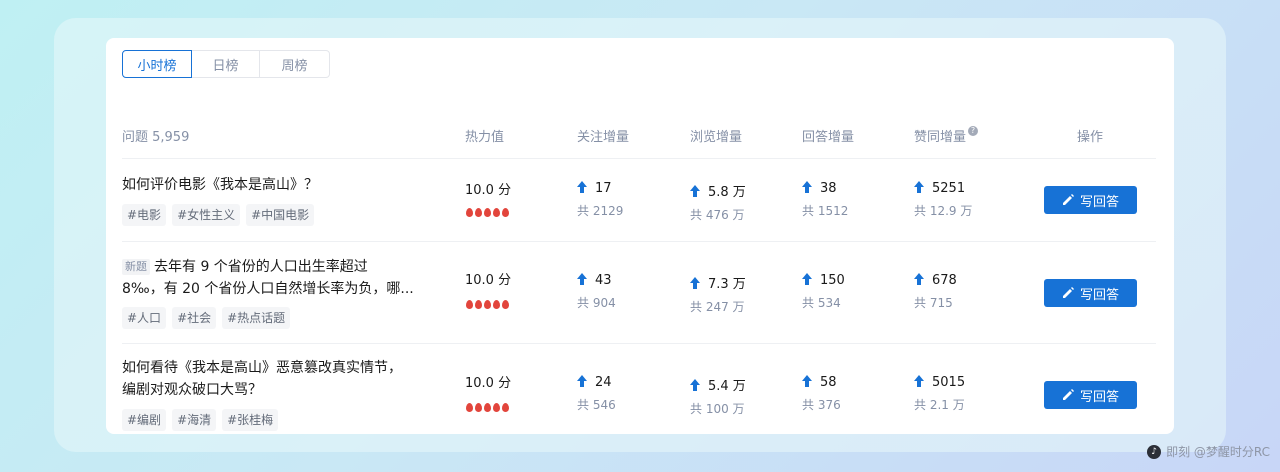 This screenshot has width=1280, height=472. Describe the element at coordinates (272, 185) in the screenshot. I see `question-title: 如何评价电影《我本是高山》？` at that location.